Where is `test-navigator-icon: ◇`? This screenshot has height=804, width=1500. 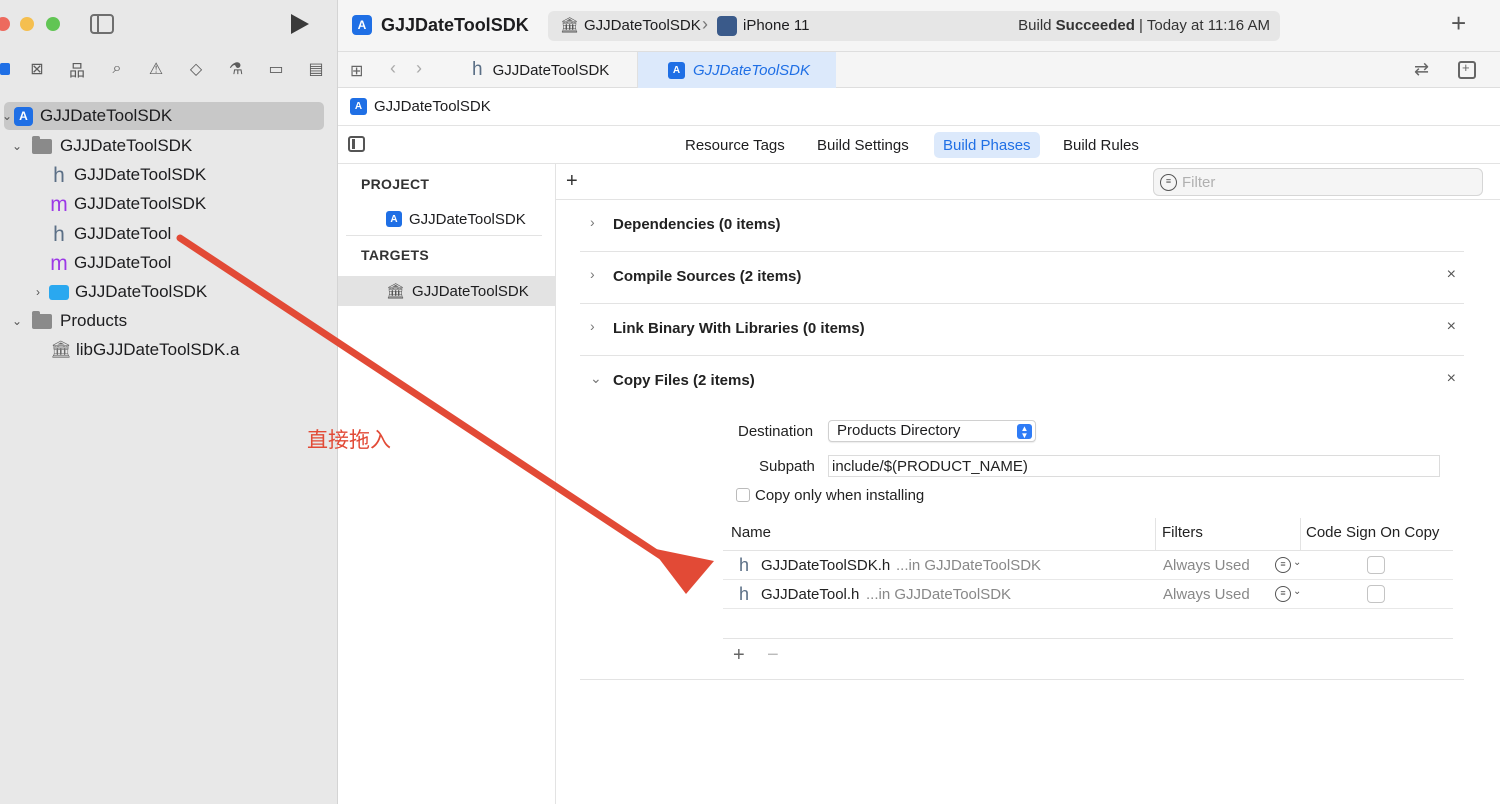
test-navigator-icon: ◇ is located at coordinates (196, 69).